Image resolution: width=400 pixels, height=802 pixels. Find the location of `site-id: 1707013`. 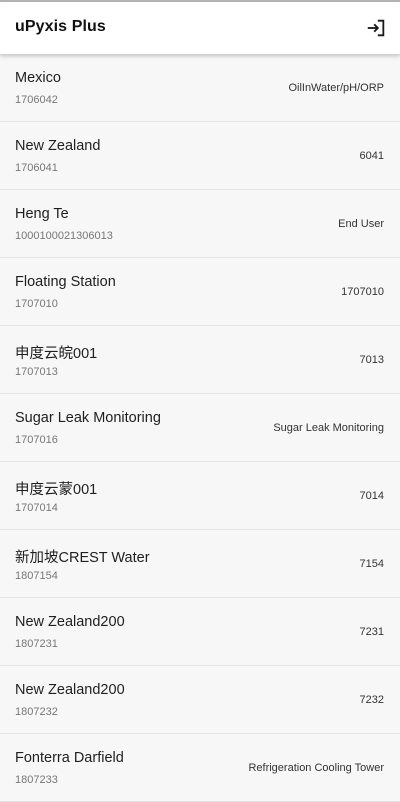

site-id: 1707013 is located at coordinates (36, 372).